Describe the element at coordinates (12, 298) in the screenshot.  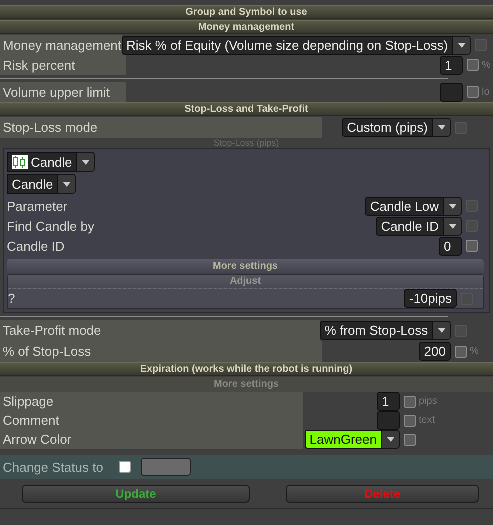
I see `field-label: ?` at that location.